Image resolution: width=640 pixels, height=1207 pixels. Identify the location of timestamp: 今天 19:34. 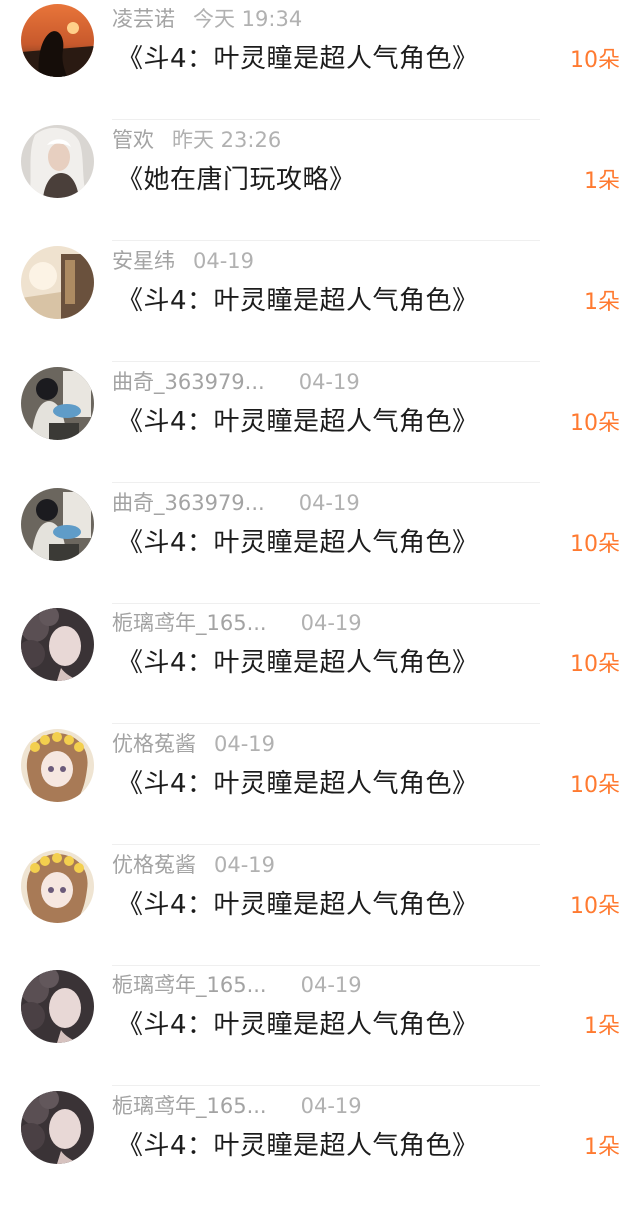
(248, 19).